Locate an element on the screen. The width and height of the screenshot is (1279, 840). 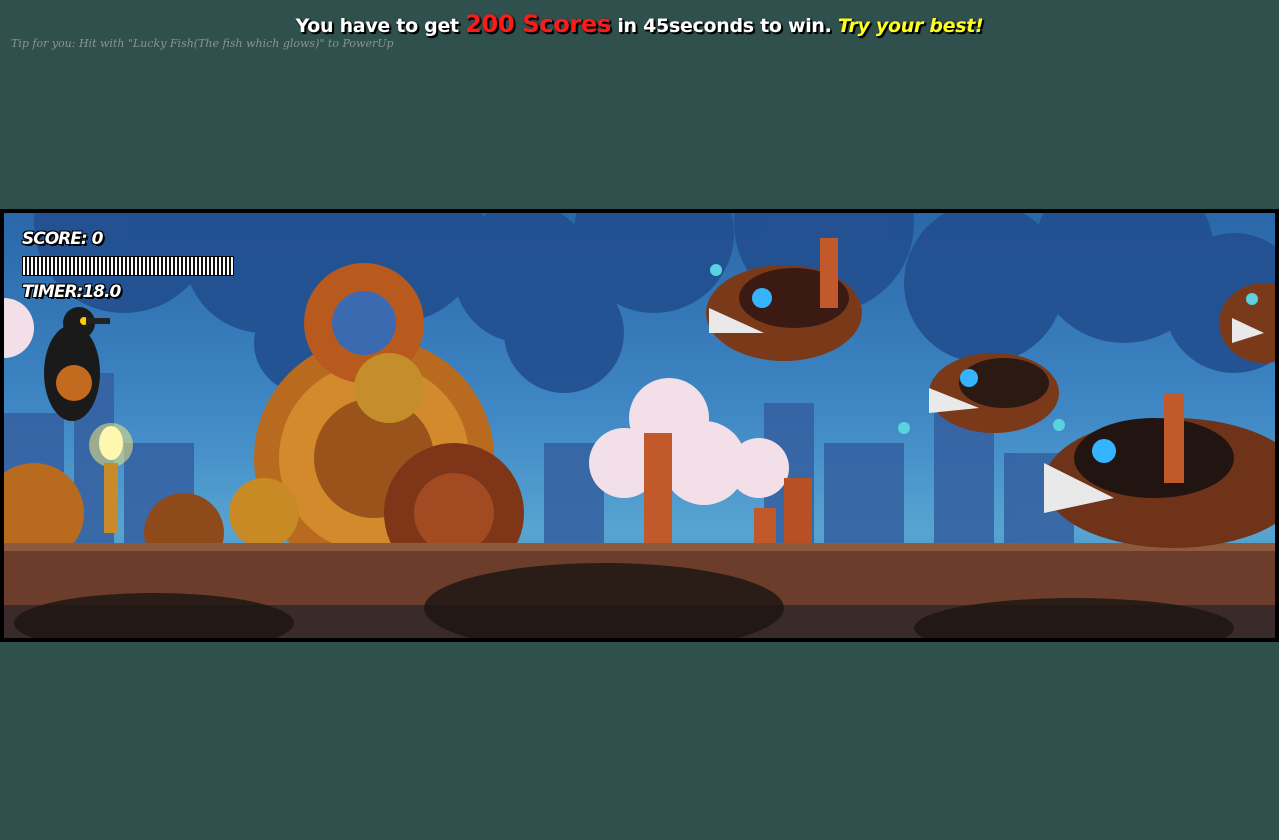
headline-goal: 200 Scores is located at coordinates (538, 24).